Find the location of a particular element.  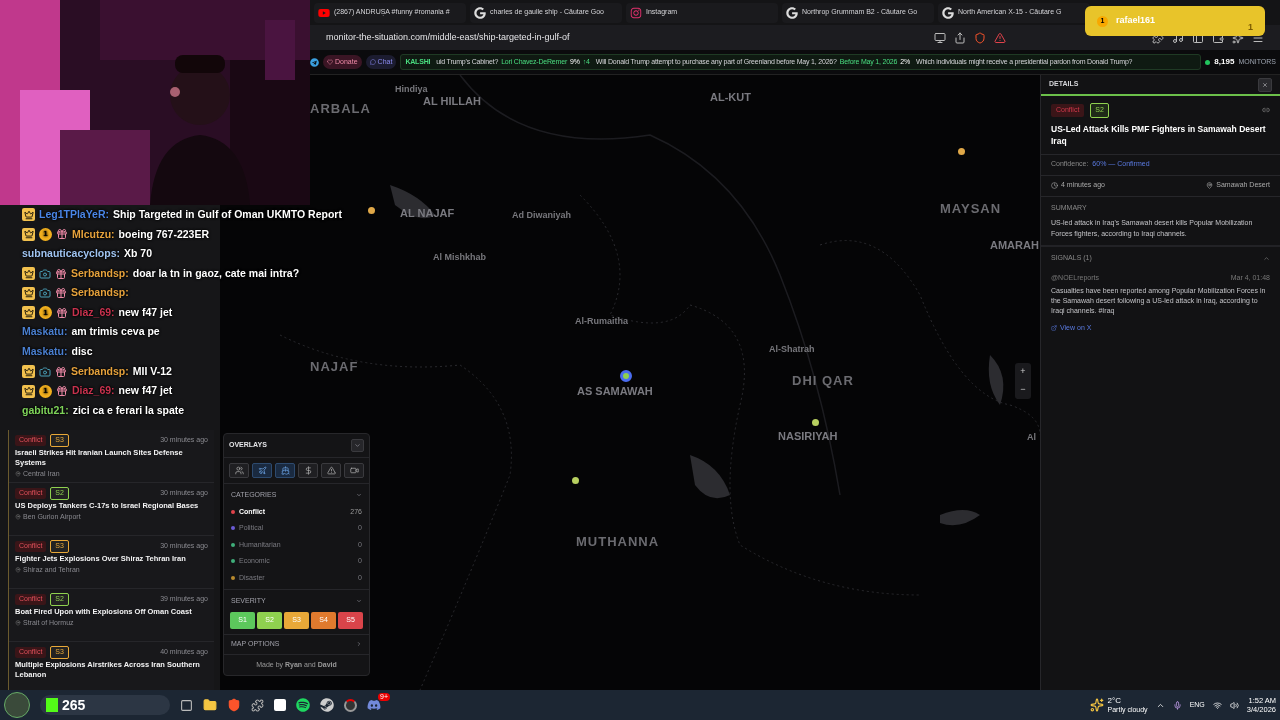

avatar is located at coordinates (17, 705).